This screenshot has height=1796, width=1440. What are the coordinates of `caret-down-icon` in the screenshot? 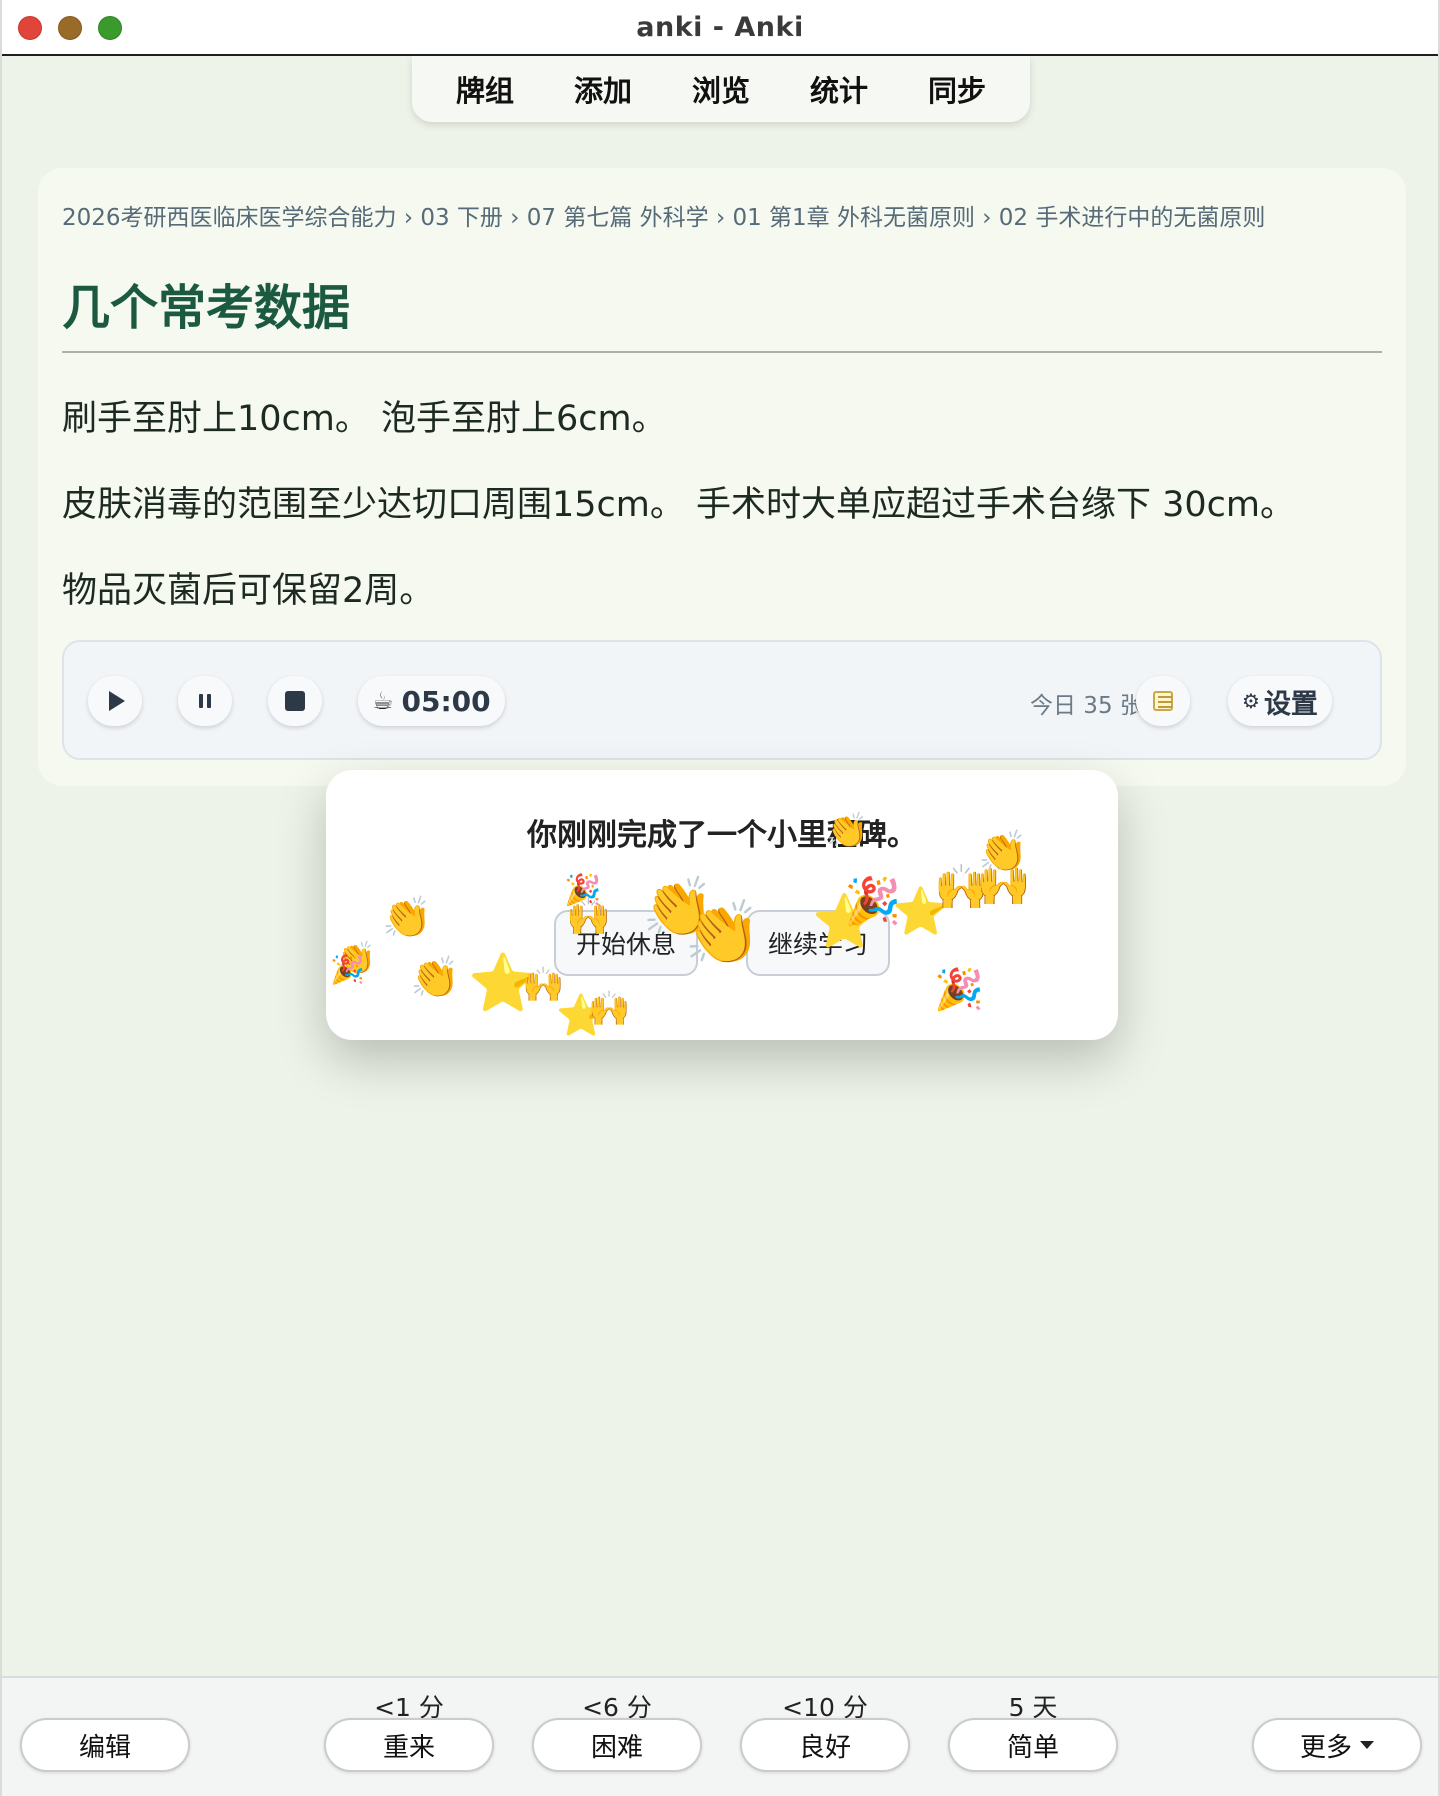 It's located at (1367, 1745).